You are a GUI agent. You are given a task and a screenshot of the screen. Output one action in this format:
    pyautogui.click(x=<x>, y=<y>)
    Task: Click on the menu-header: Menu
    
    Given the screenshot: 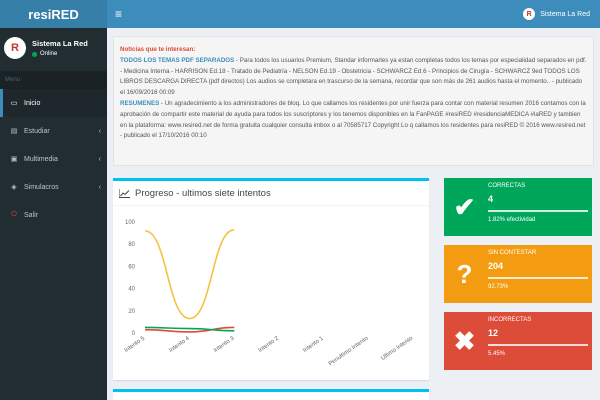 What is the action you would take?
    pyautogui.click(x=53, y=80)
    